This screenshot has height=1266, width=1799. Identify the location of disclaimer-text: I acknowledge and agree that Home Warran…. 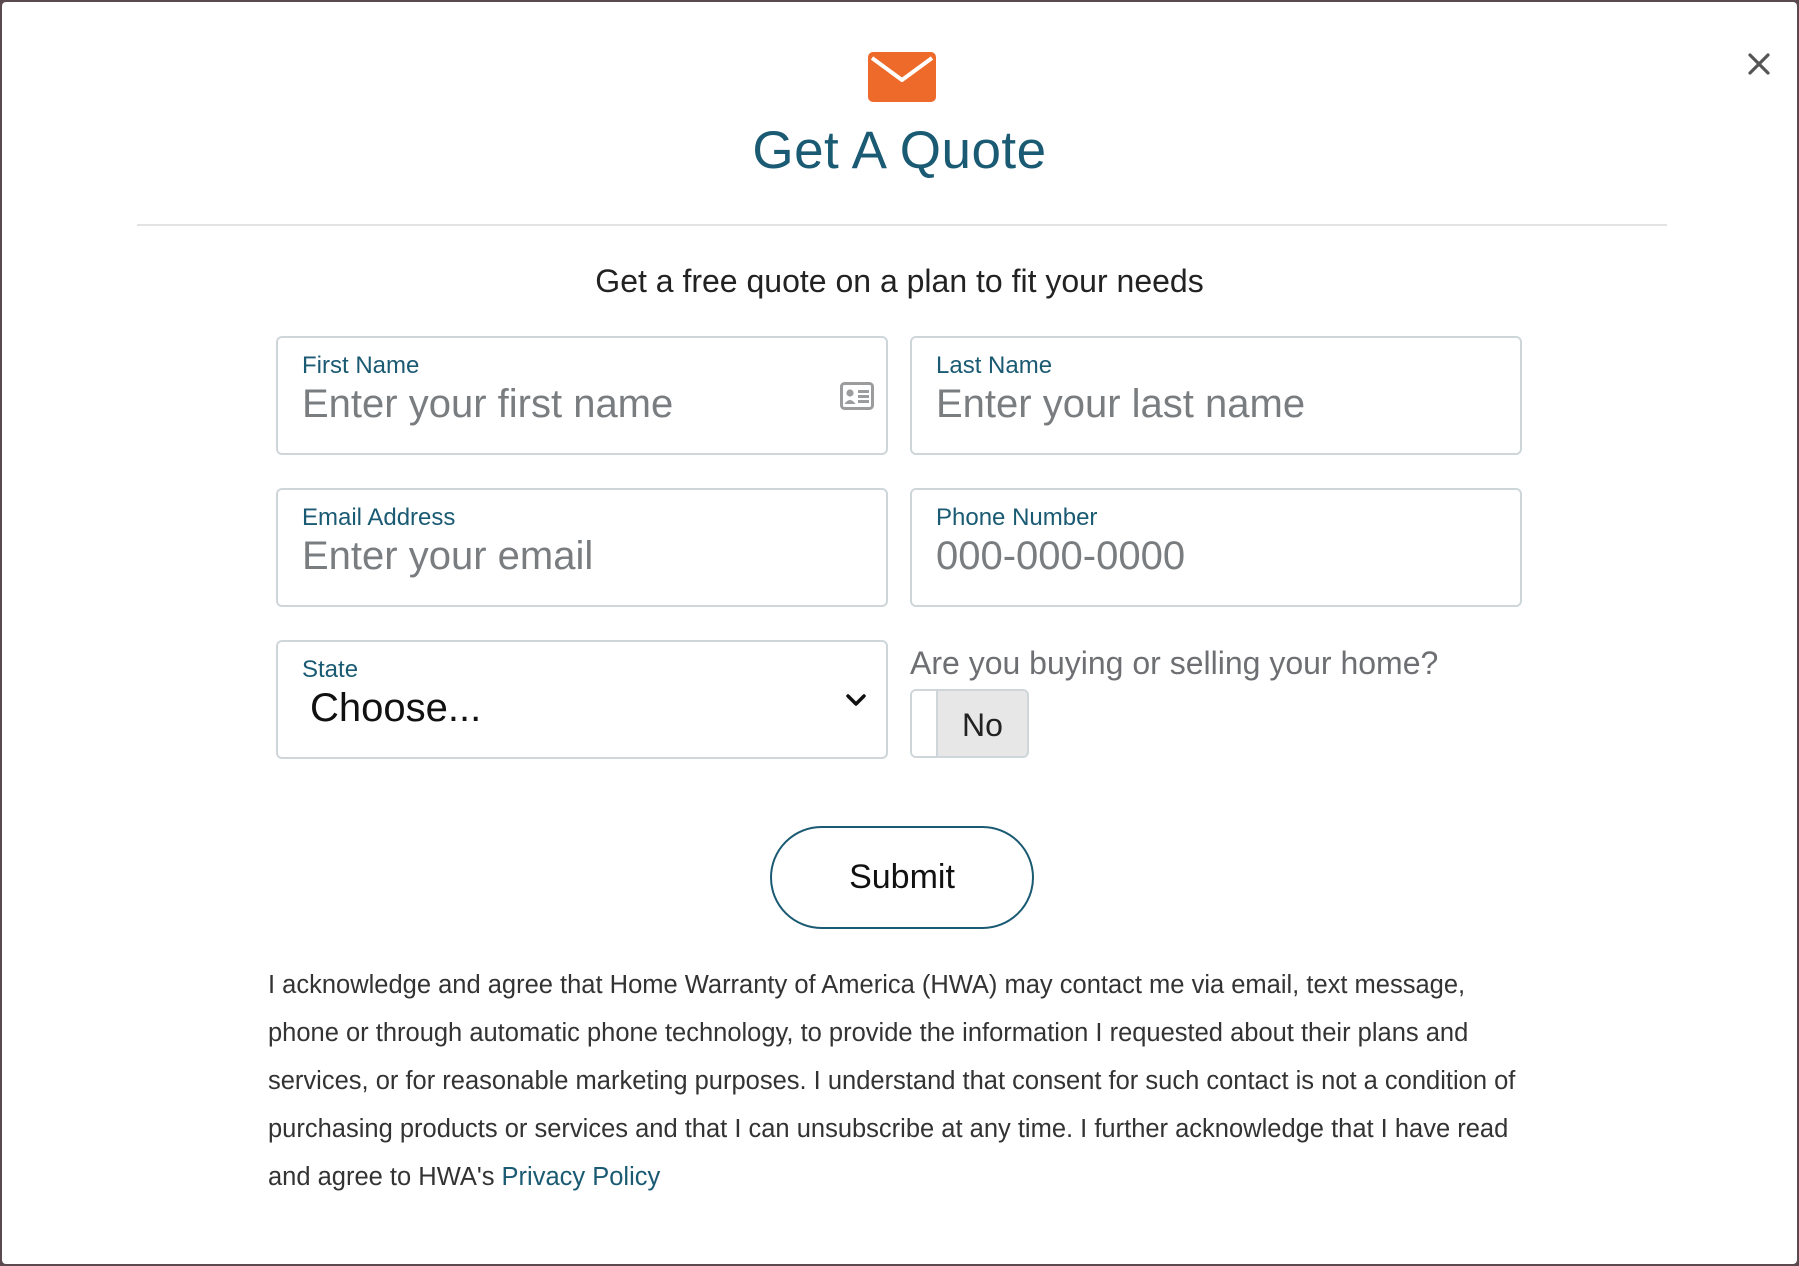
(892, 1081).